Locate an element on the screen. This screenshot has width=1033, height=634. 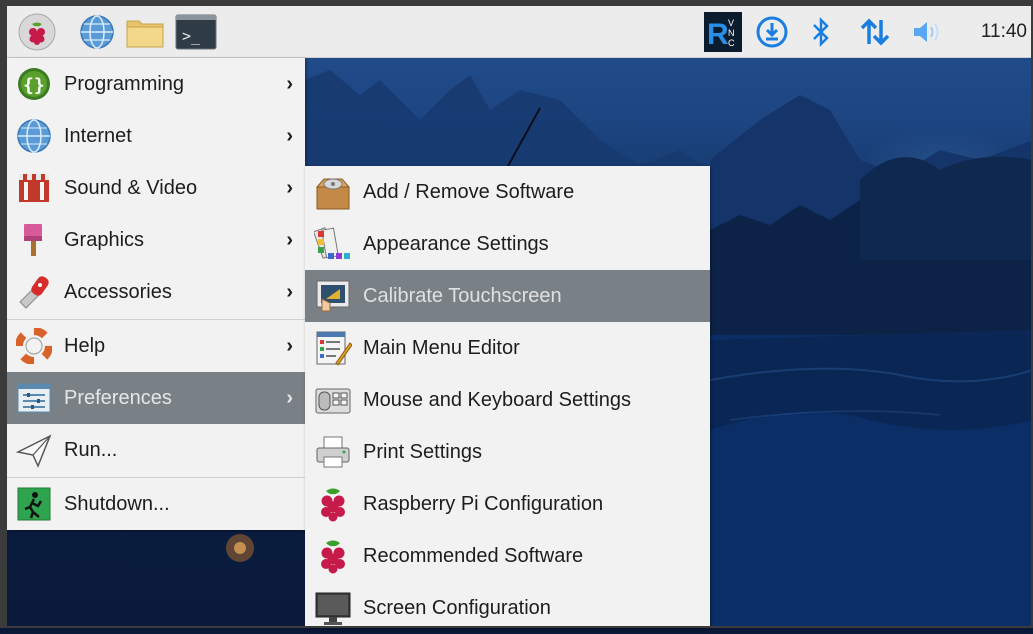
printer-icon is located at coordinates (333, 452).